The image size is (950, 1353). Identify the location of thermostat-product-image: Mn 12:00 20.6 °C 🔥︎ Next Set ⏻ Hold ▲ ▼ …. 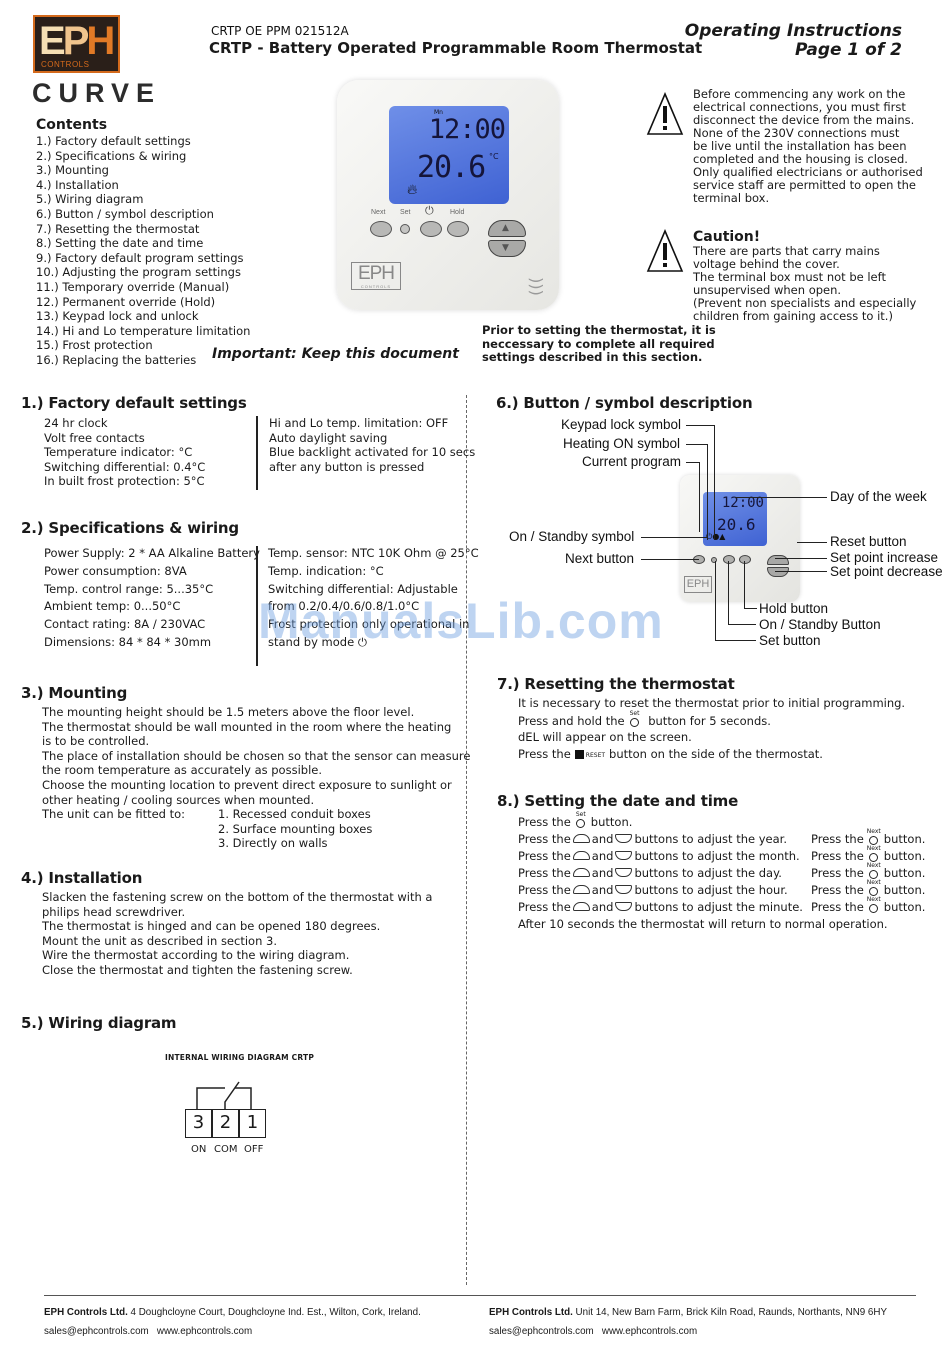
(448, 195).